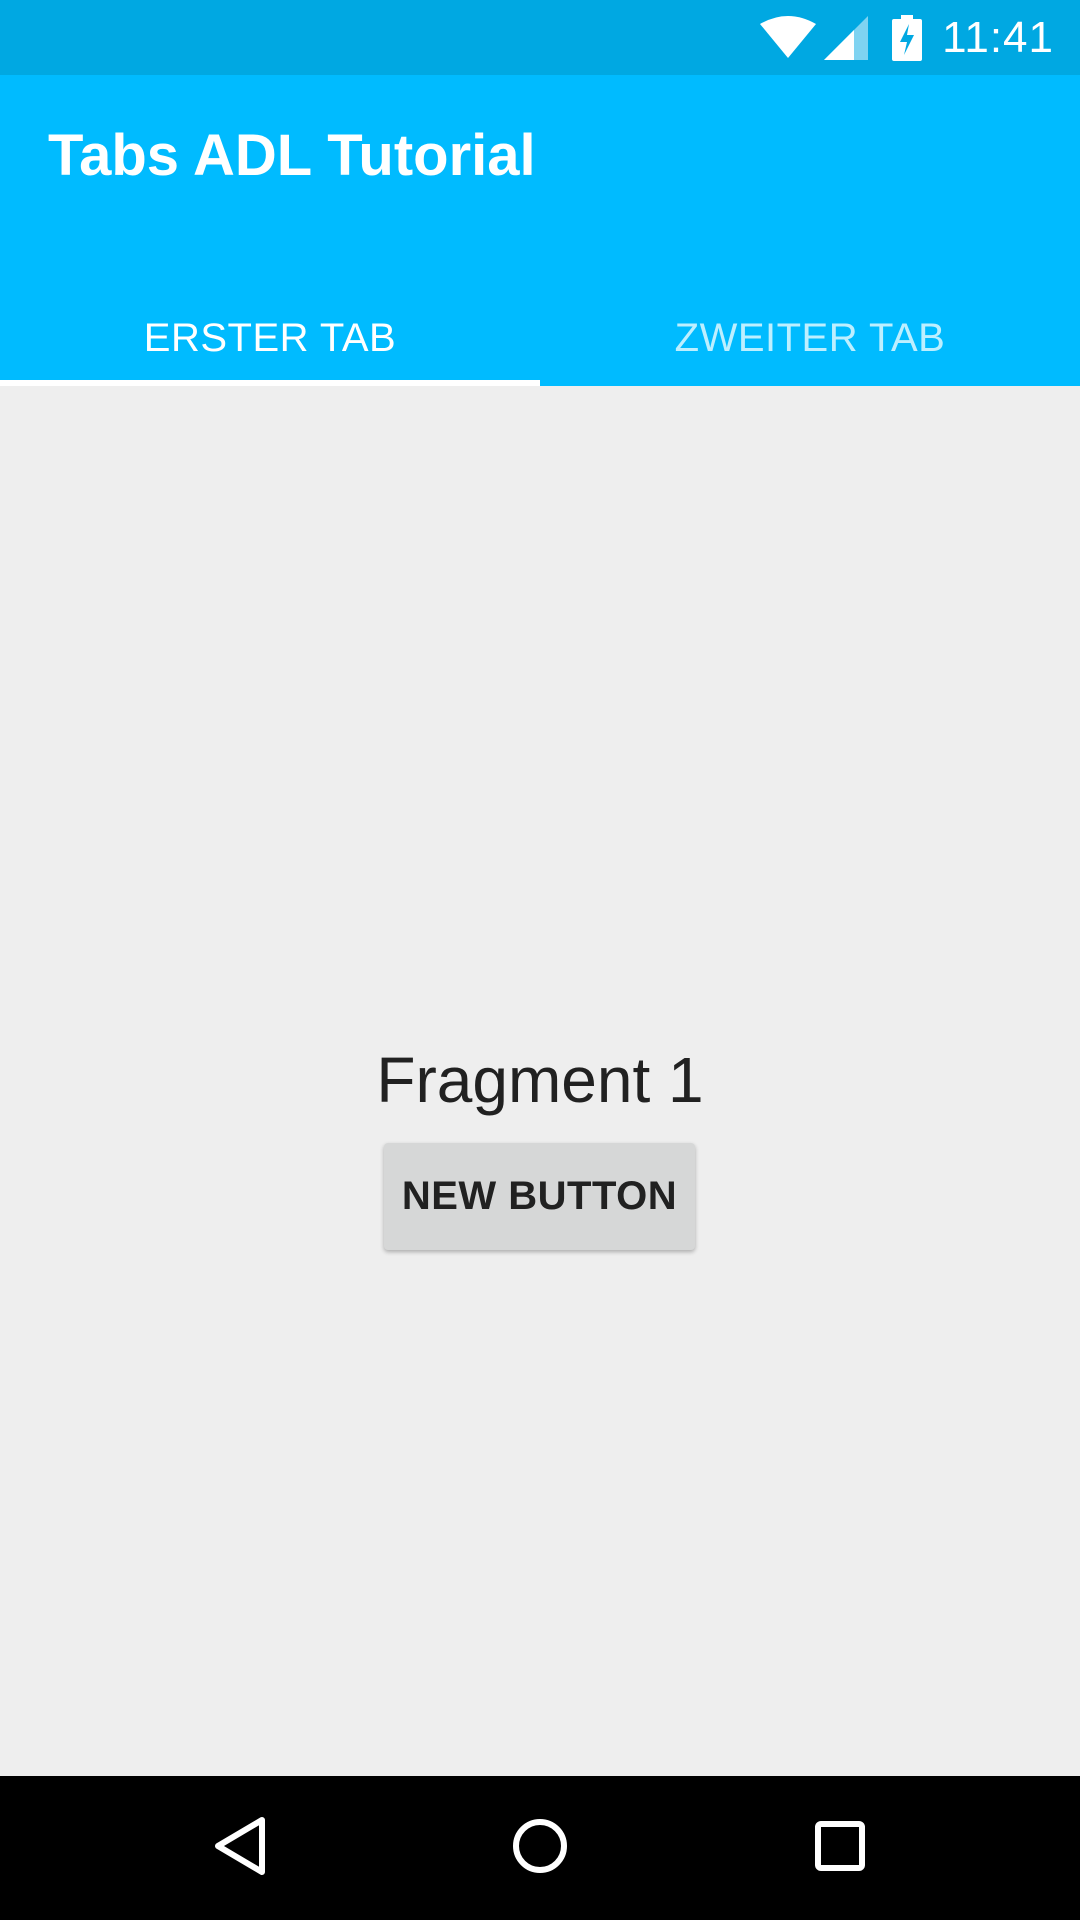 The height and width of the screenshot is (1920, 1080). I want to click on fragment-label: Fragment 1, so click(540, 1080).